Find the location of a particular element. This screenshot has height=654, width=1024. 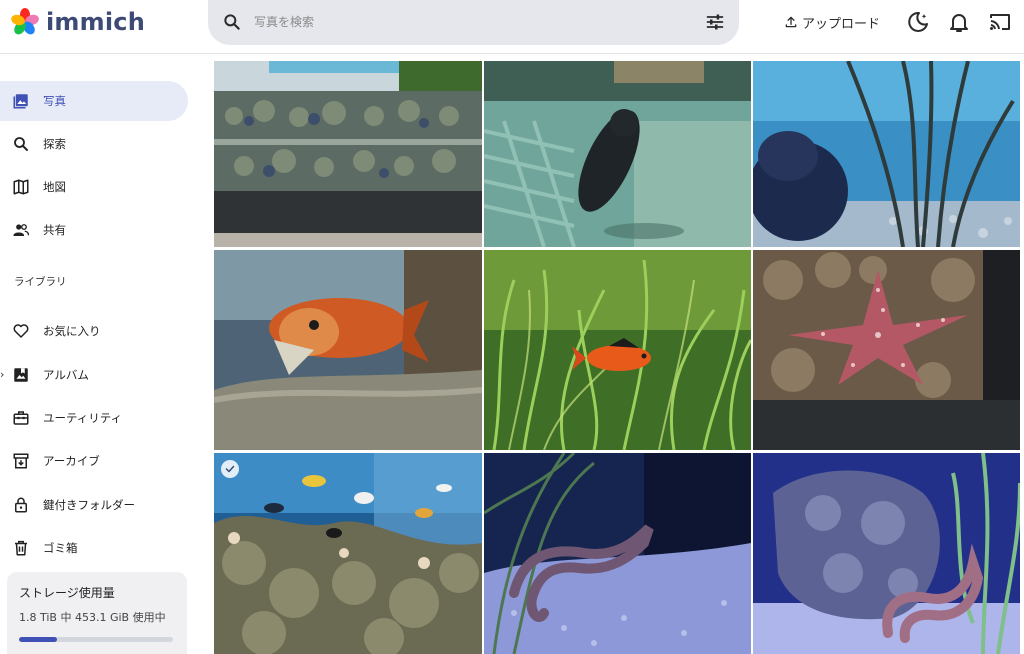

photo-thumbnail-anemone is located at coordinates (886, 154).